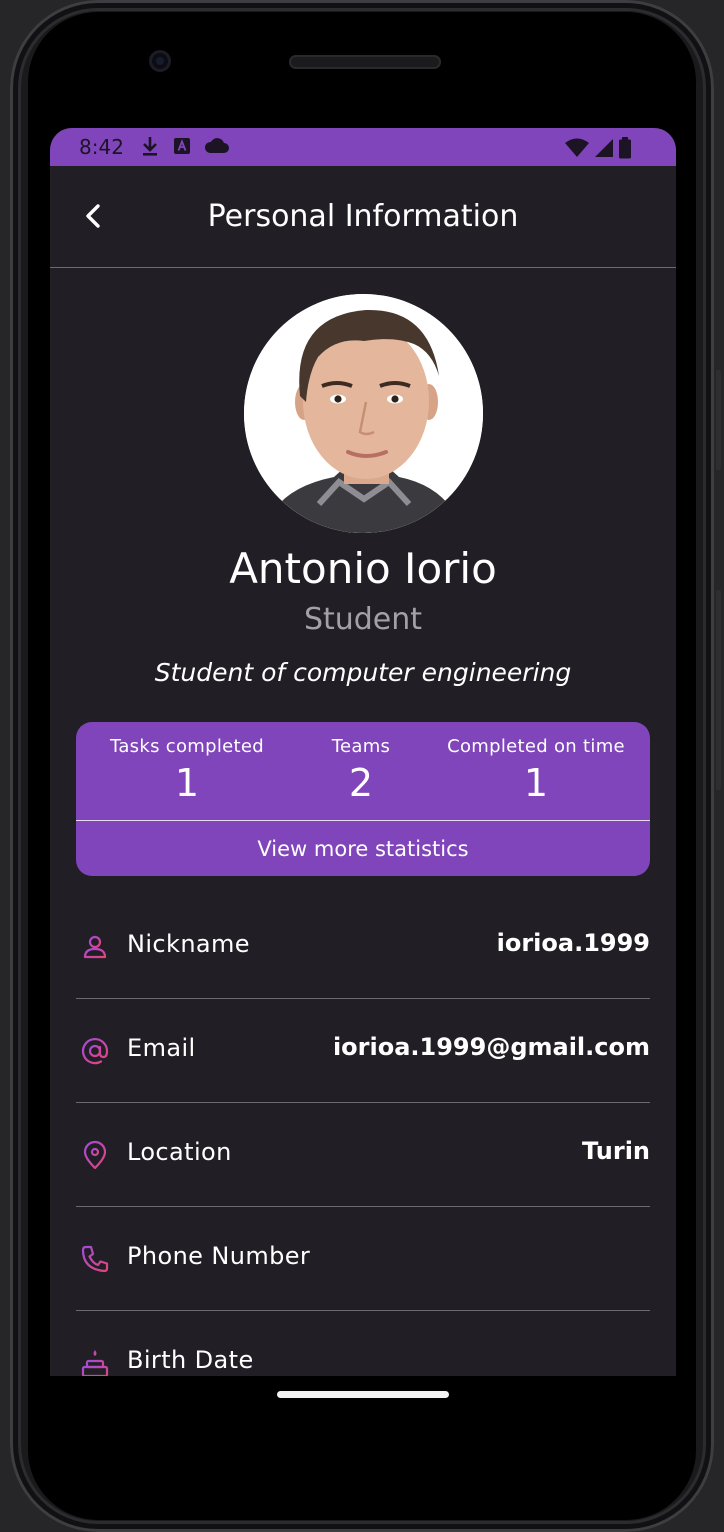 The height and width of the screenshot is (1532, 724). I want to click on info-row-birth-date: Birth Date, so click(363, 1343).